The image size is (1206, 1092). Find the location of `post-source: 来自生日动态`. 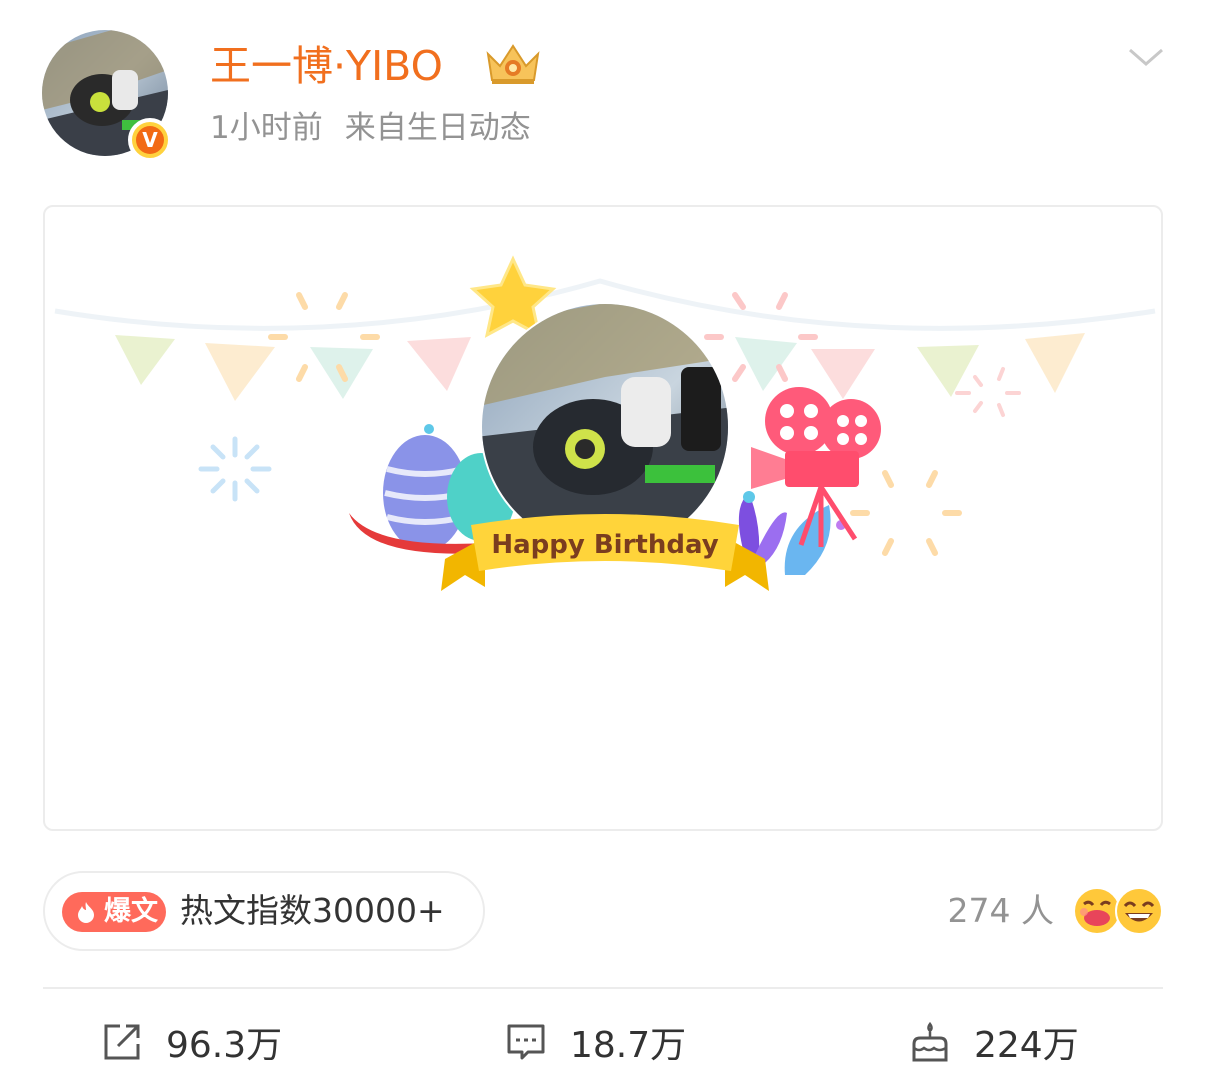

post-source: 来自生日动态 is located at coordinates (438, 128).